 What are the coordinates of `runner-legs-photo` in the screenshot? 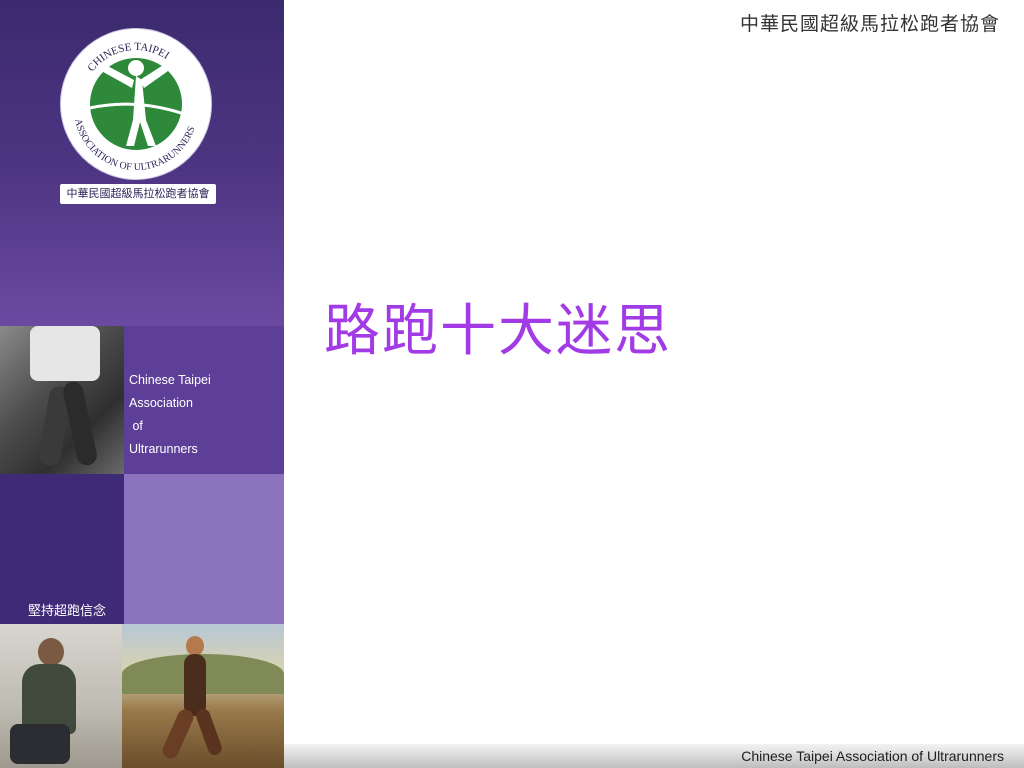 It's located at (62, 400).